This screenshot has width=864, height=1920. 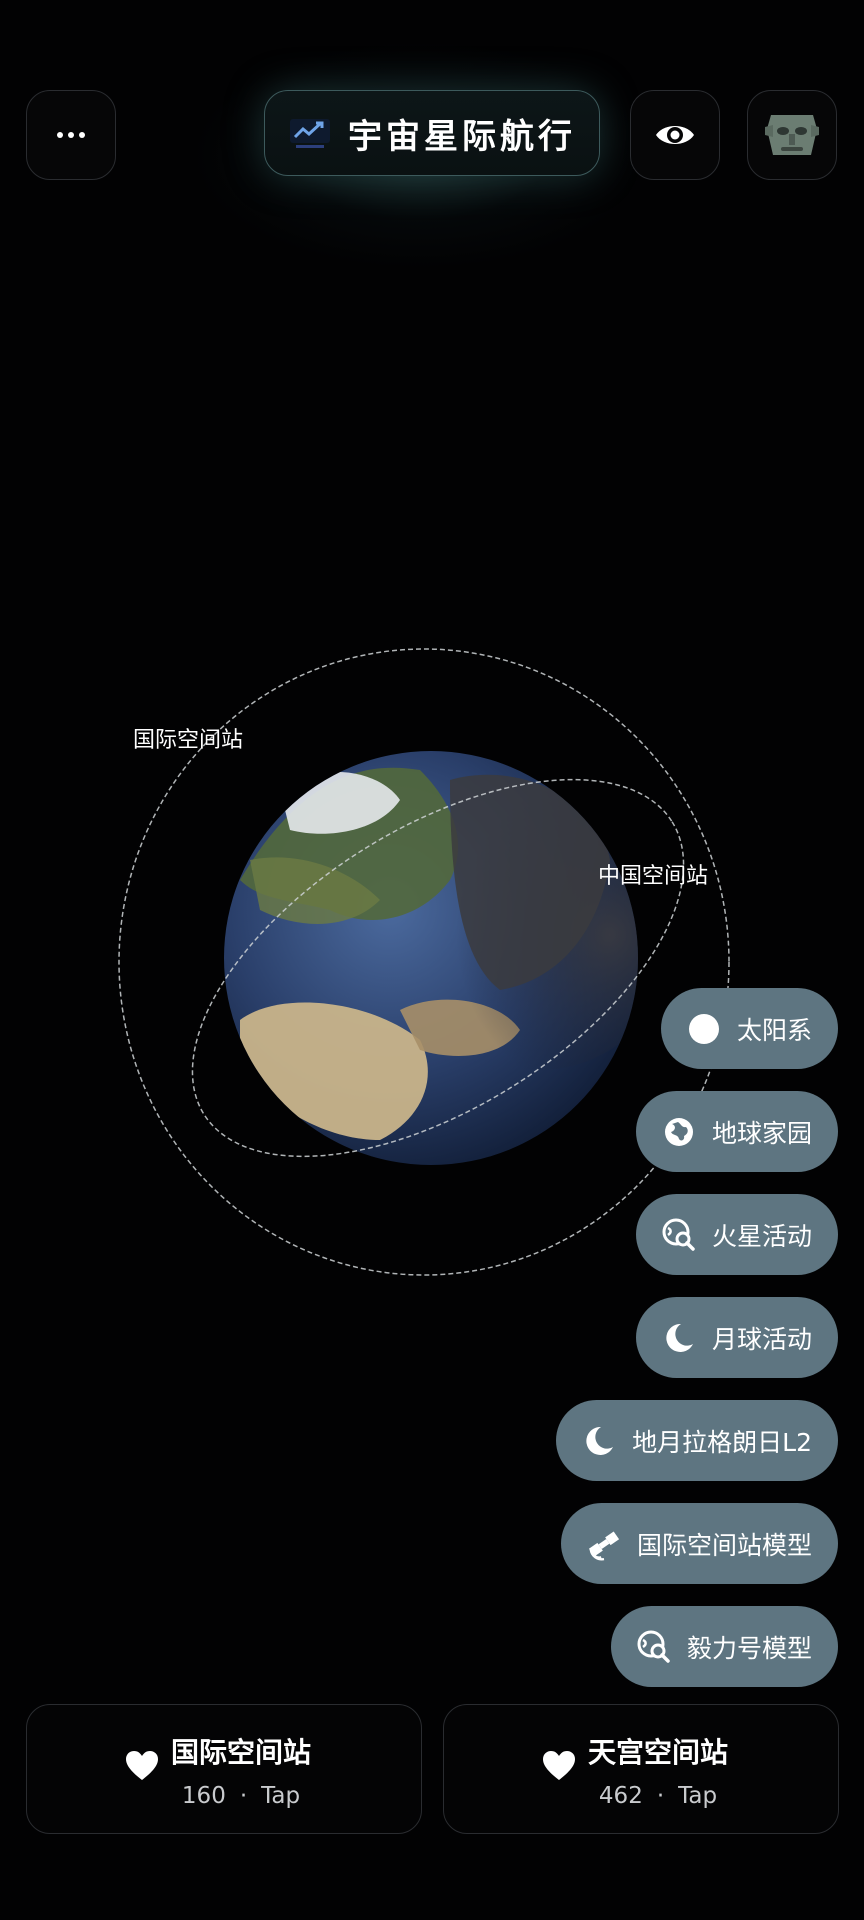 What do you see at coordinates (724, 1545) in the screenshot?
I see `menu-item-label: 国际空间站模型` at bounding box center [724, 1545].